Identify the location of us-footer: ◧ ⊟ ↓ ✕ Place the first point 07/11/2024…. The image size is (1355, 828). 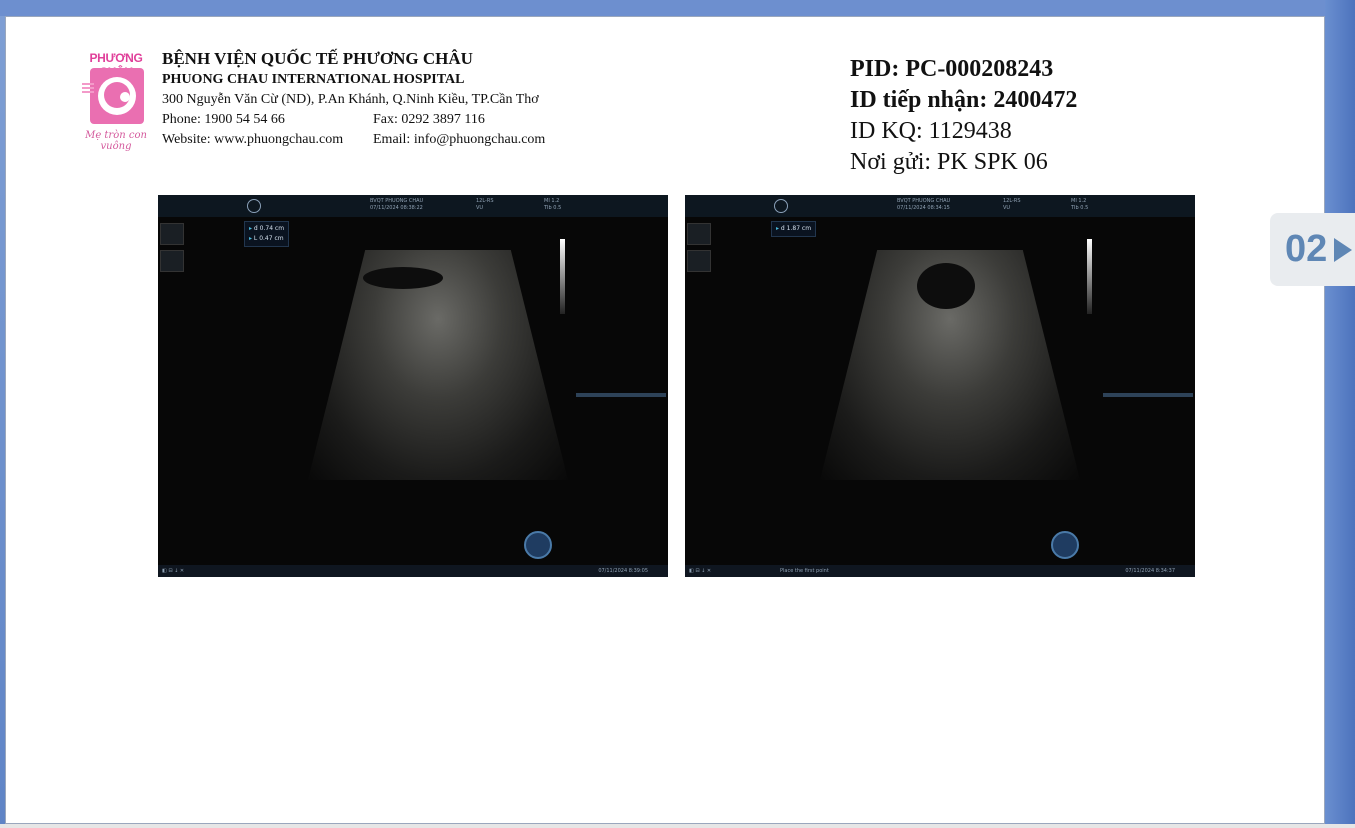
(940, 571).